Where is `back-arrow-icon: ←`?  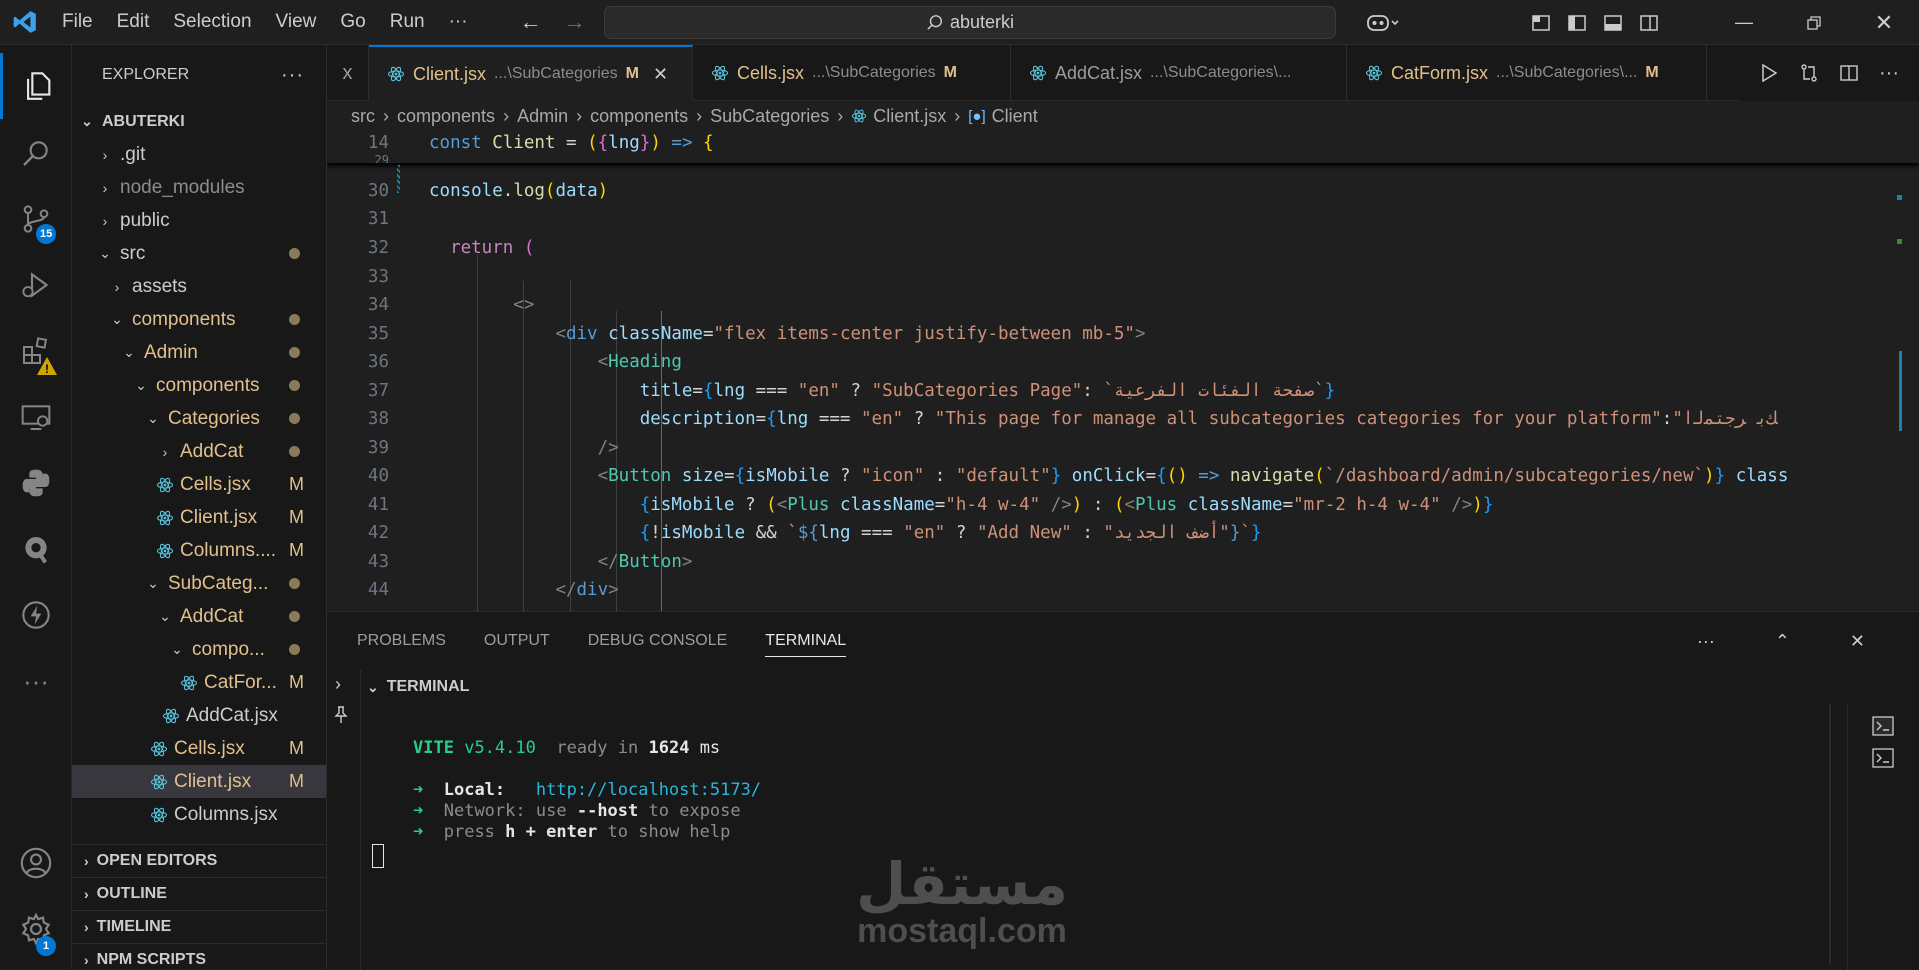 back-arrow-icon: ← is located at coordinates (531, 22).